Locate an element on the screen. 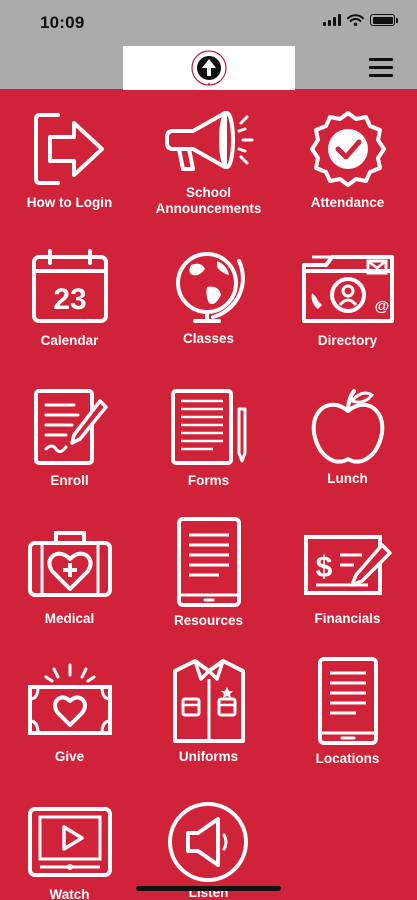 The height and width of the screenshot is (900, 417). check-pen-icon: $ is located at coordinates (347, 565).